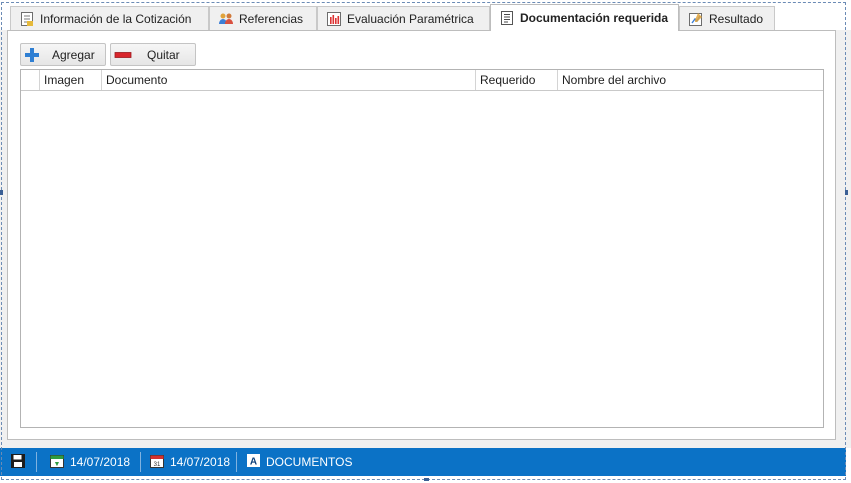  I want to click on resize-handle-right, so click(846, 192).